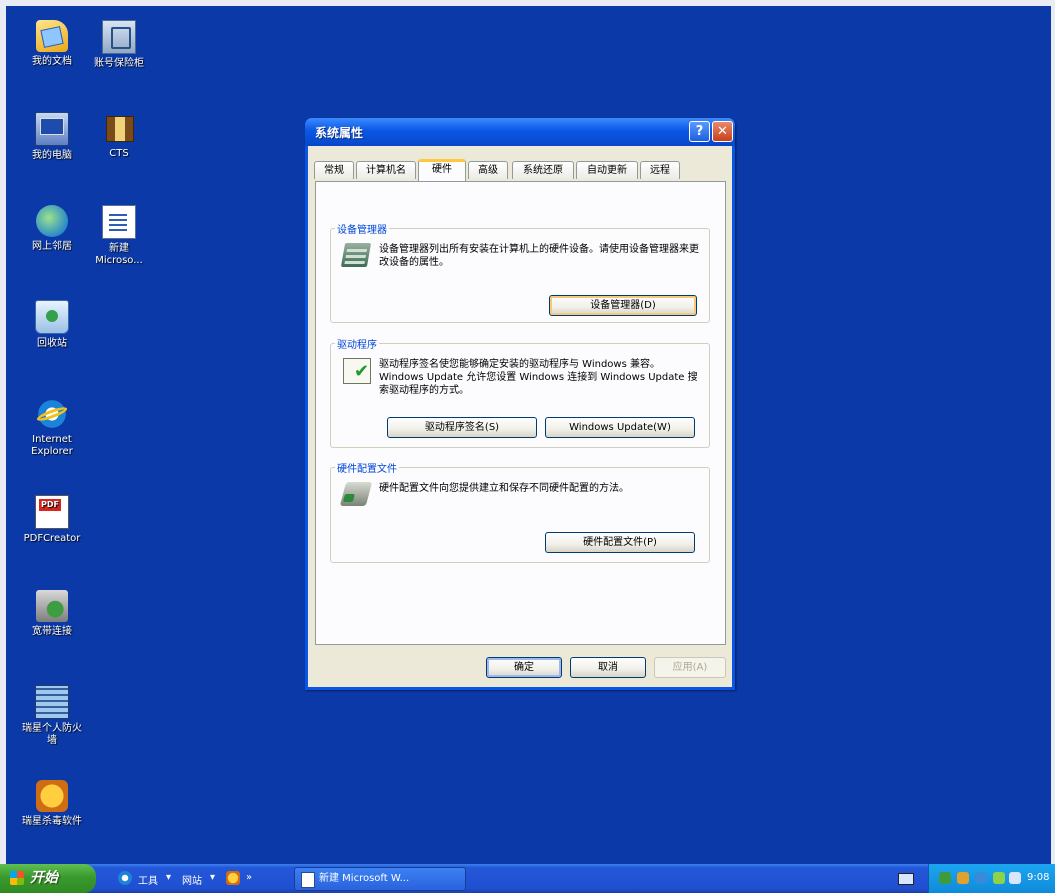  Describe the element at coordinates (52, 155) in the screenshot. I see `desktop-icon-label: 我的电脑` at that location.